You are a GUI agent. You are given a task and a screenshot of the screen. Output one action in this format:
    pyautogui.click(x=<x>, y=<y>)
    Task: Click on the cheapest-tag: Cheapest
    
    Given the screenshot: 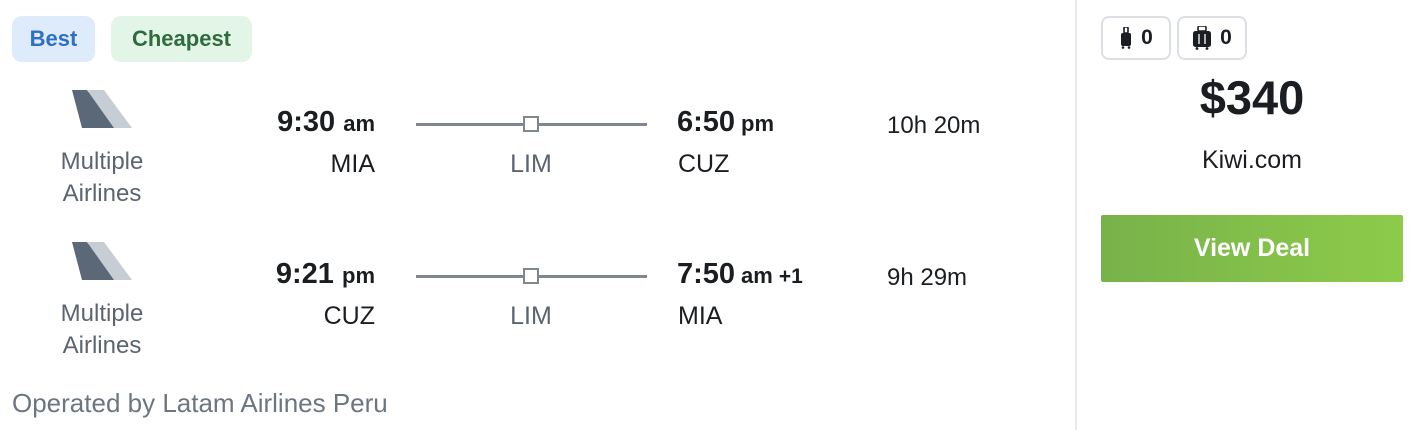 What is the action you would take?
    pyautogui.click(x=181, y=39)
    